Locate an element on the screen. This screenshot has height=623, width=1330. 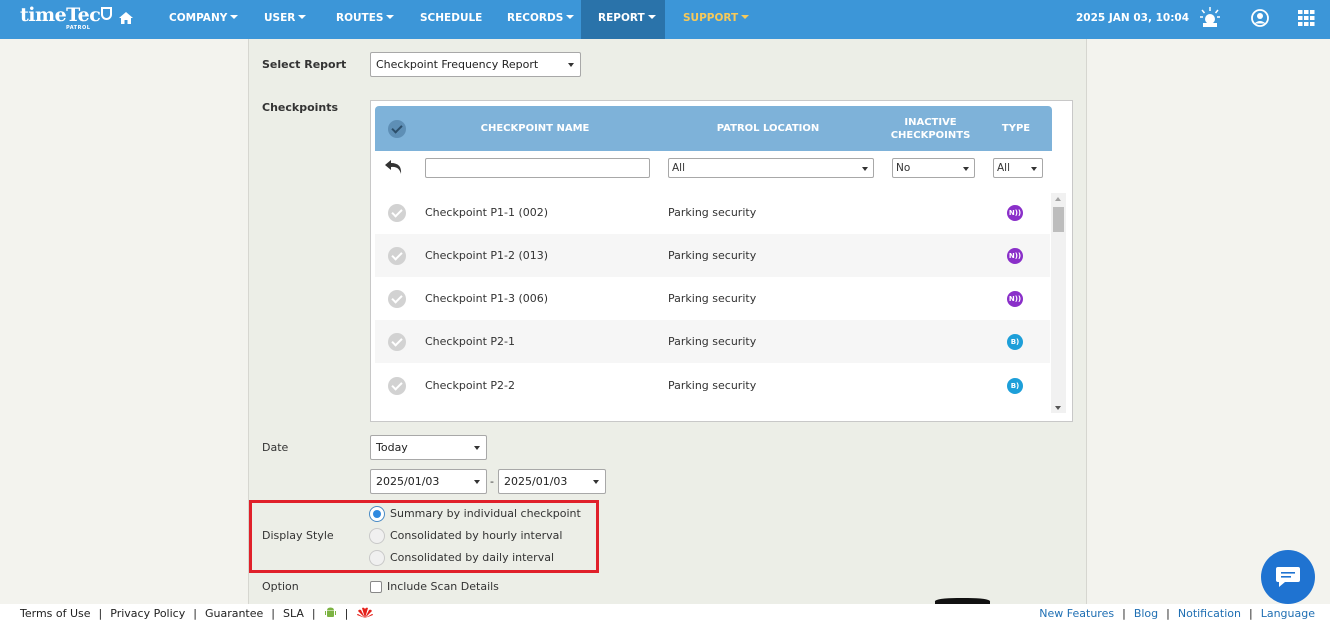
sla-link: SLA is located at coordinates (293, 613).